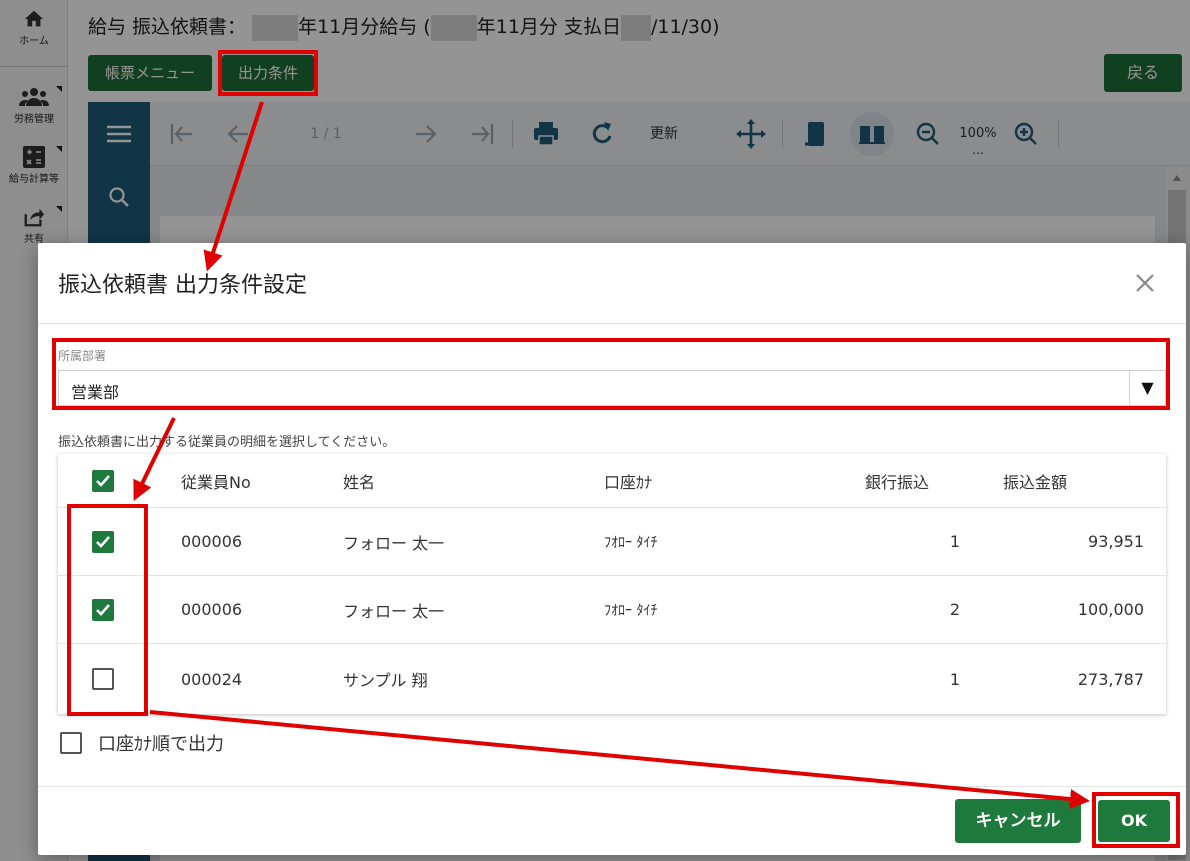 The width and height of the screenshot is (1190, 861). Describe the element at coordinates (1145, 283) in the screenshot. I see `close-icon` at that location.